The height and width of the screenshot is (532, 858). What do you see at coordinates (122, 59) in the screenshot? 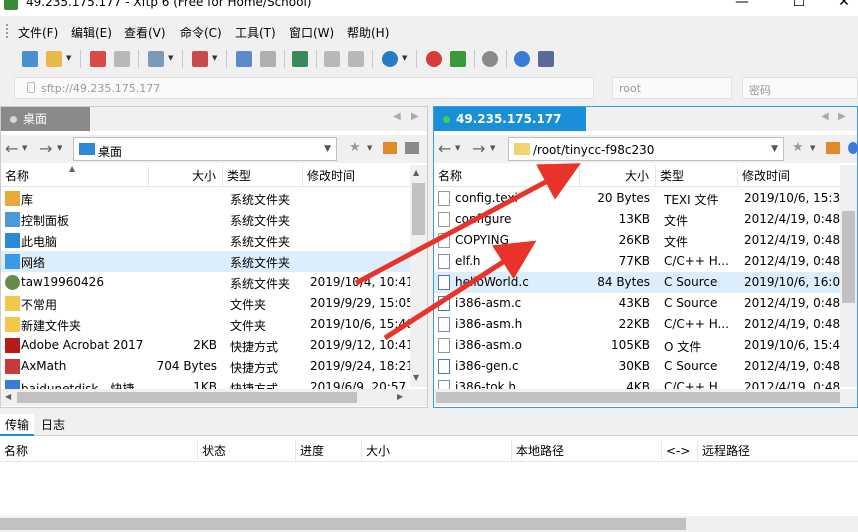
I see `reconnect-icon` at bounding box center [122, 59].